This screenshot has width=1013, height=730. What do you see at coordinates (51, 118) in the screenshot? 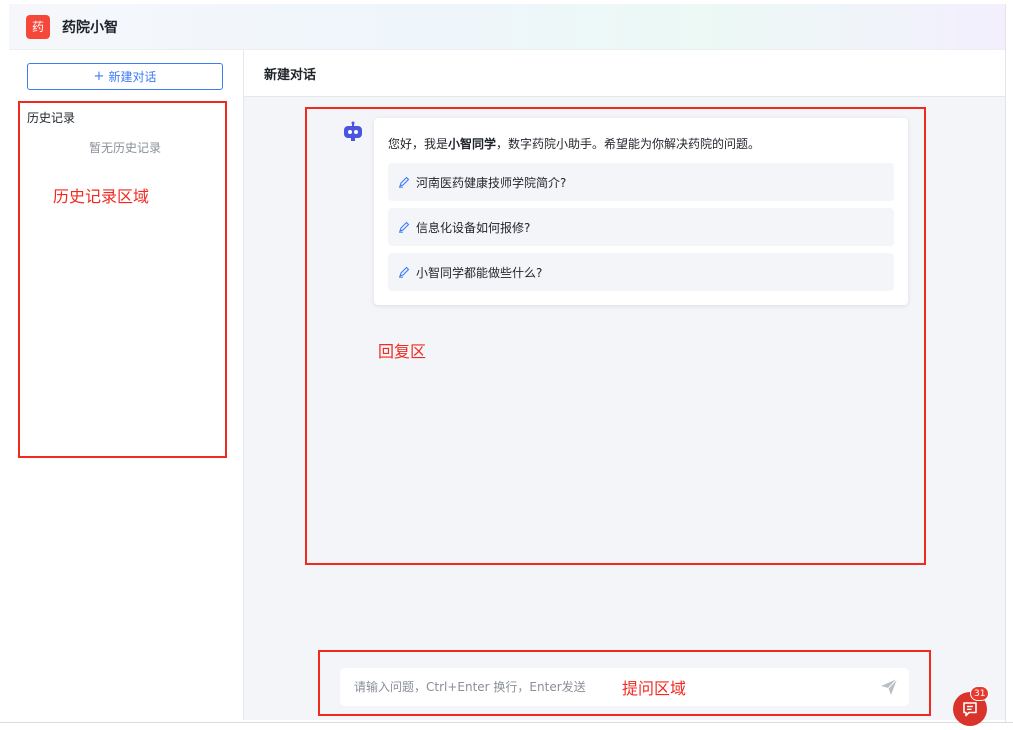
I see `history-title: 历史记录` at bounding box center [51, 118].